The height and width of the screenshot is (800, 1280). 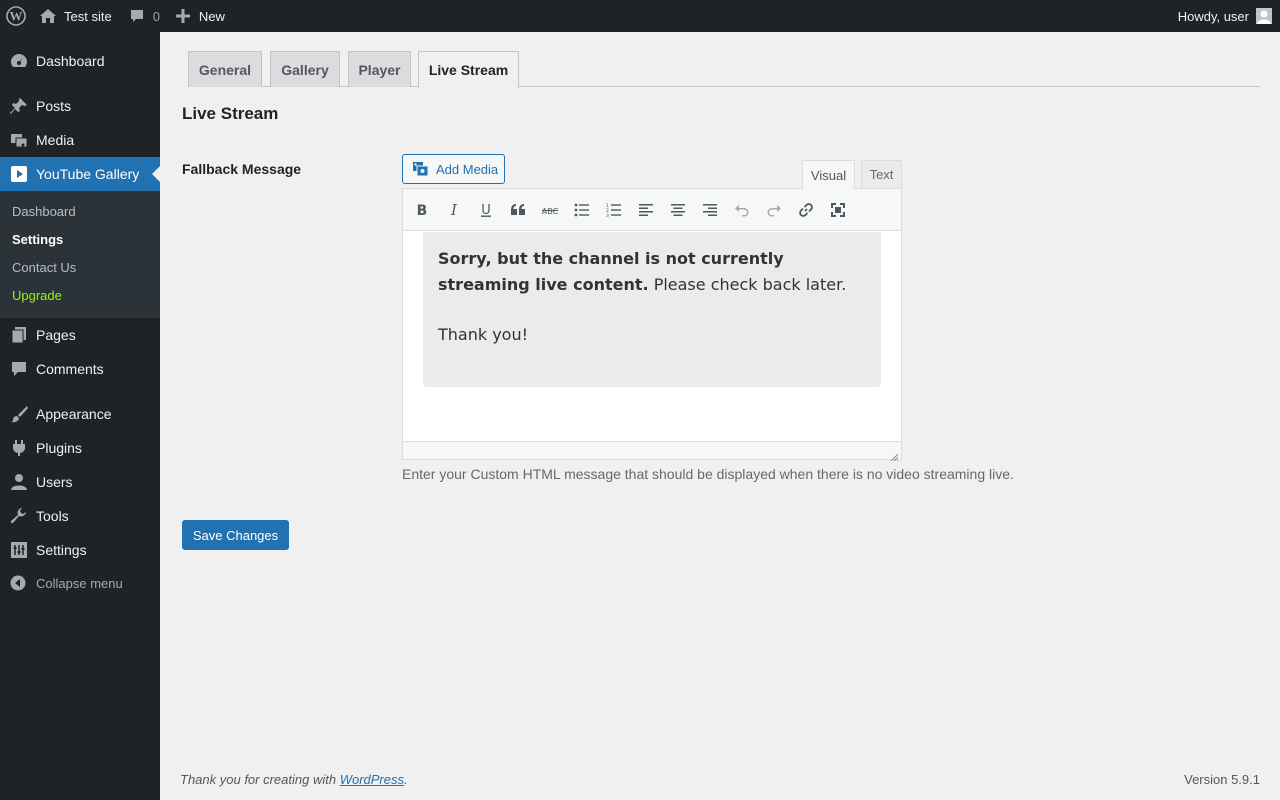 I want to click on comments-count: 0, so click(x=156, y=16).